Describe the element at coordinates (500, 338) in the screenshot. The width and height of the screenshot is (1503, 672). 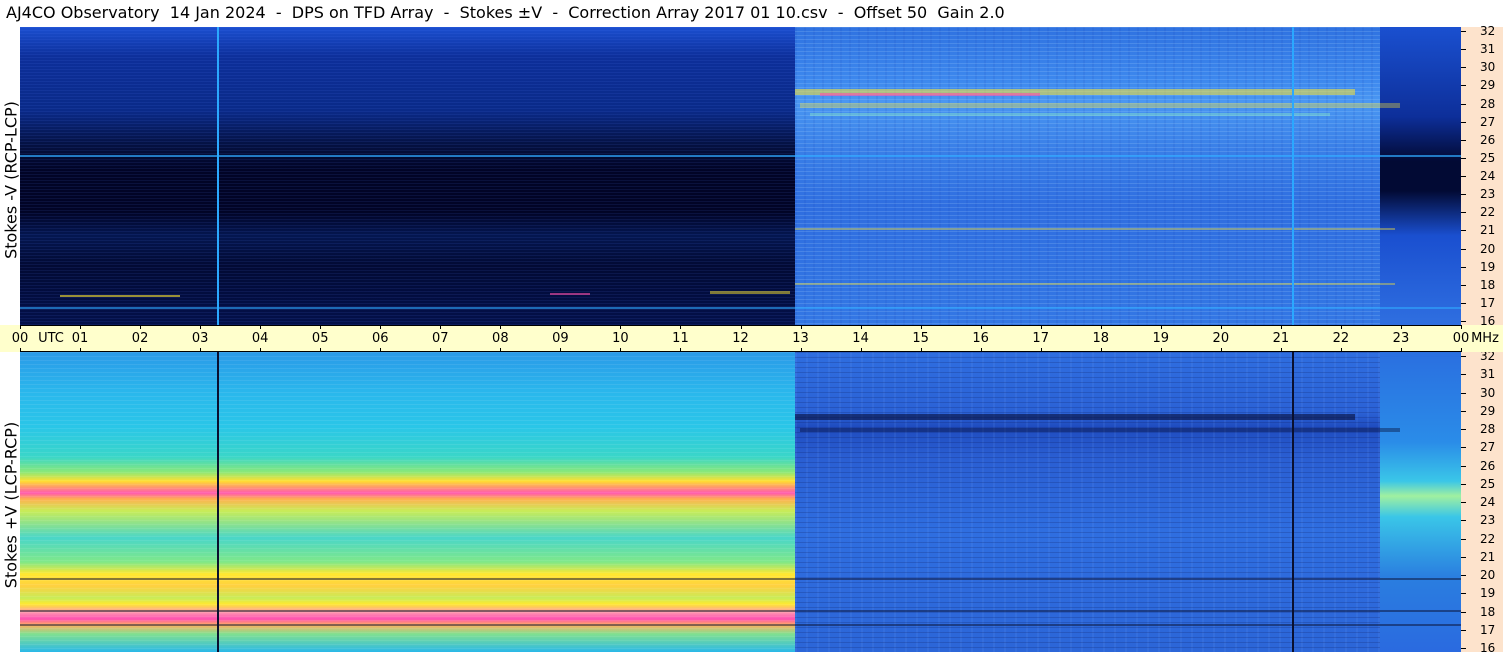
I see `time-tick-label: 08` at that location.